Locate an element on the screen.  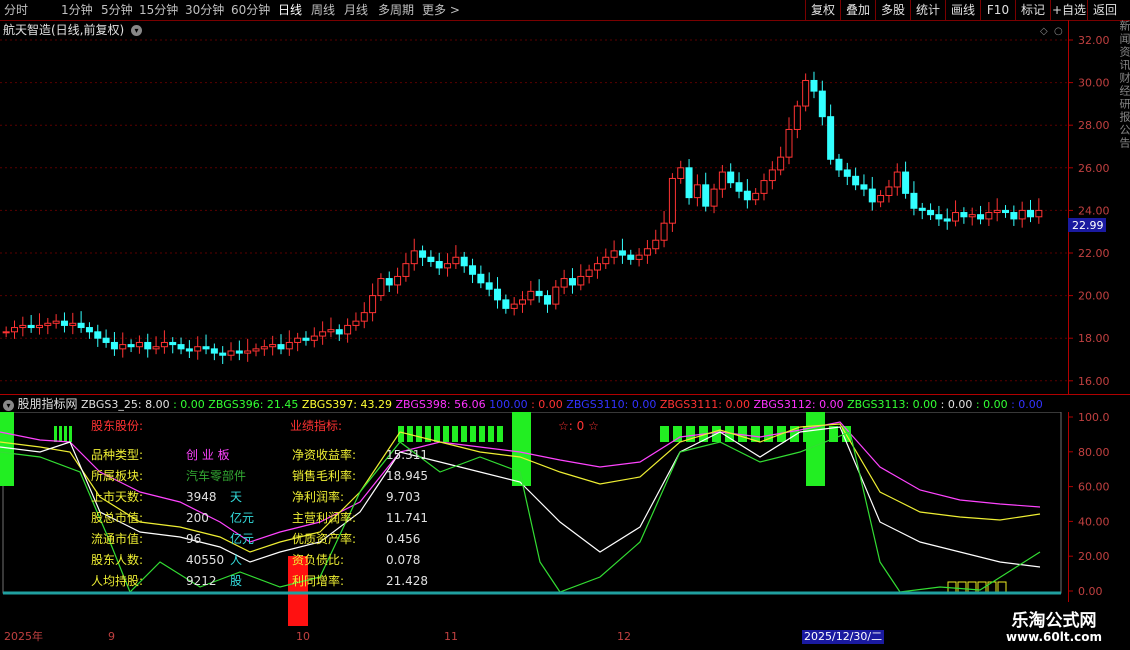
performance-row-label: 主营利润率: is located at coordinates (324, 518).